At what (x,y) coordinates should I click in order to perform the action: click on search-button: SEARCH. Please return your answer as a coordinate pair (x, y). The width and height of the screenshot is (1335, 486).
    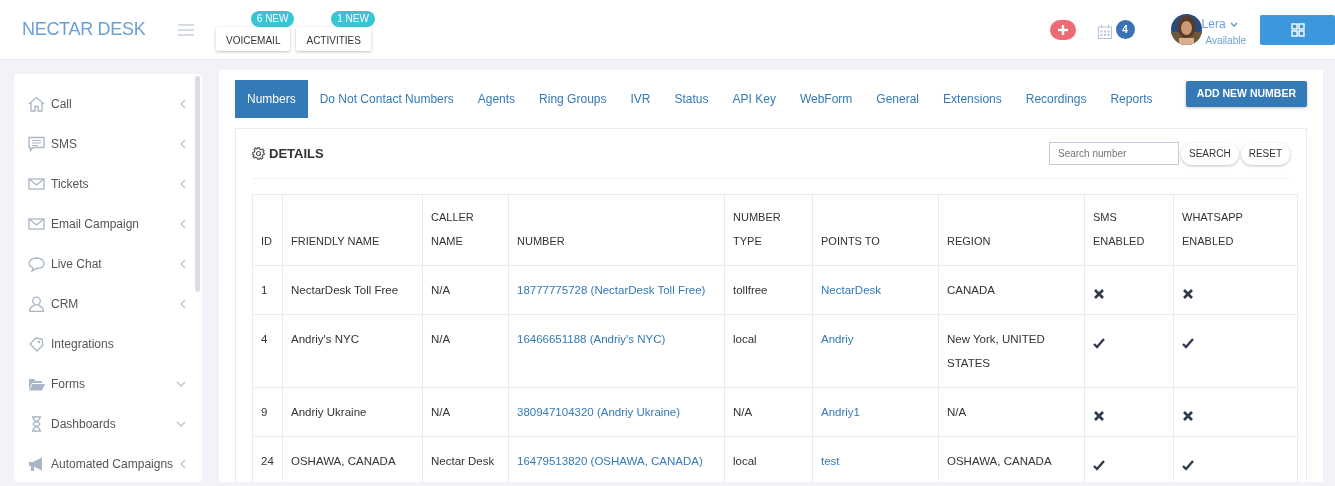
    Looking at the image, I should click on (1209, 153).